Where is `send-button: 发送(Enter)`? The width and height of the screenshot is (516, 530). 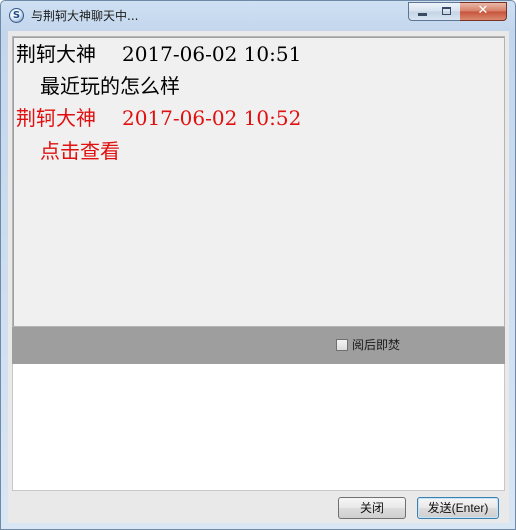 send-button: 发送(Enter) is located at coordinates (458, 508).